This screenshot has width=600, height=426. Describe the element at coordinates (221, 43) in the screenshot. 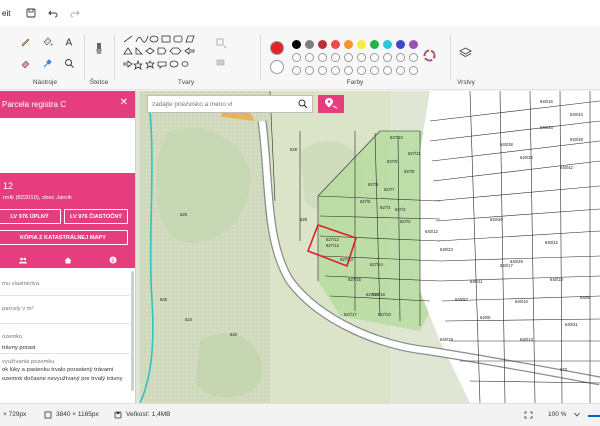

I see `shape-outline-icon` at that location.